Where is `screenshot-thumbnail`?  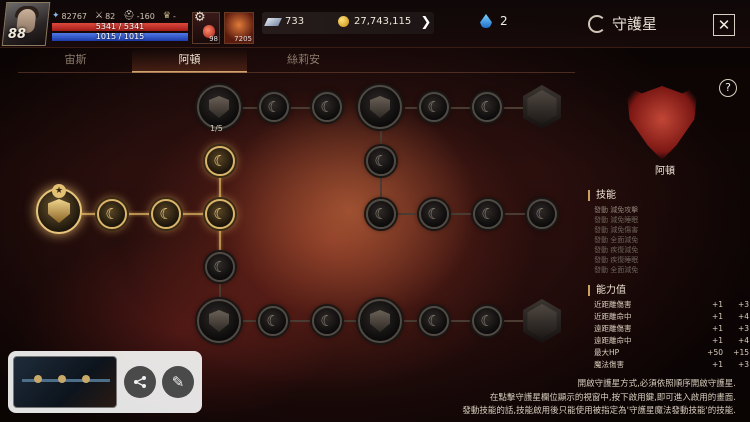 screenshot-thumbnail is located at coordinates (65, 382).